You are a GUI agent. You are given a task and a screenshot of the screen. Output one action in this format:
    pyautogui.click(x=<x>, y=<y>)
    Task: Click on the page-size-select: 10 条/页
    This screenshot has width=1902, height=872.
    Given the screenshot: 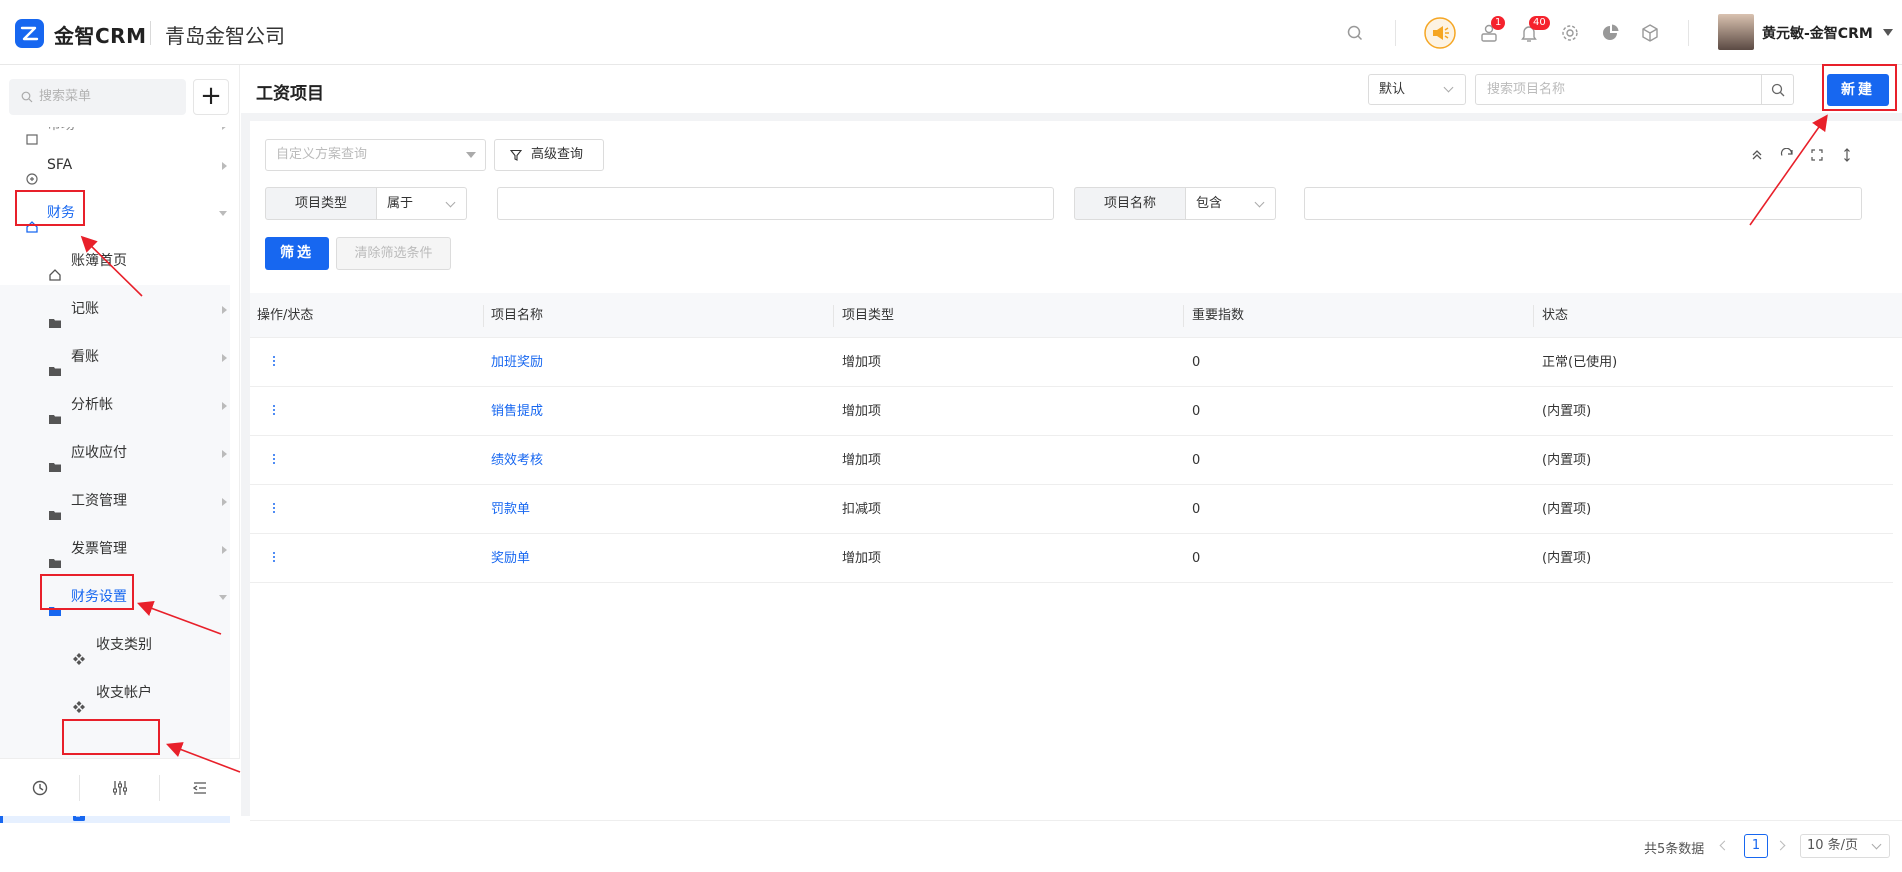 What is the action you would take?
    pyautogui.click(x=1845, y=846)
    